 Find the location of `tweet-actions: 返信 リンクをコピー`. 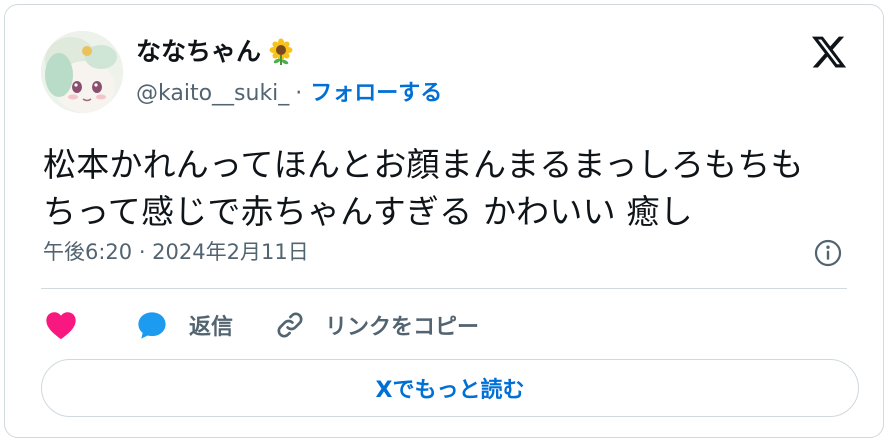

tweet-actions: 返信 リンクをコピー is located at coordinates (262, 325).